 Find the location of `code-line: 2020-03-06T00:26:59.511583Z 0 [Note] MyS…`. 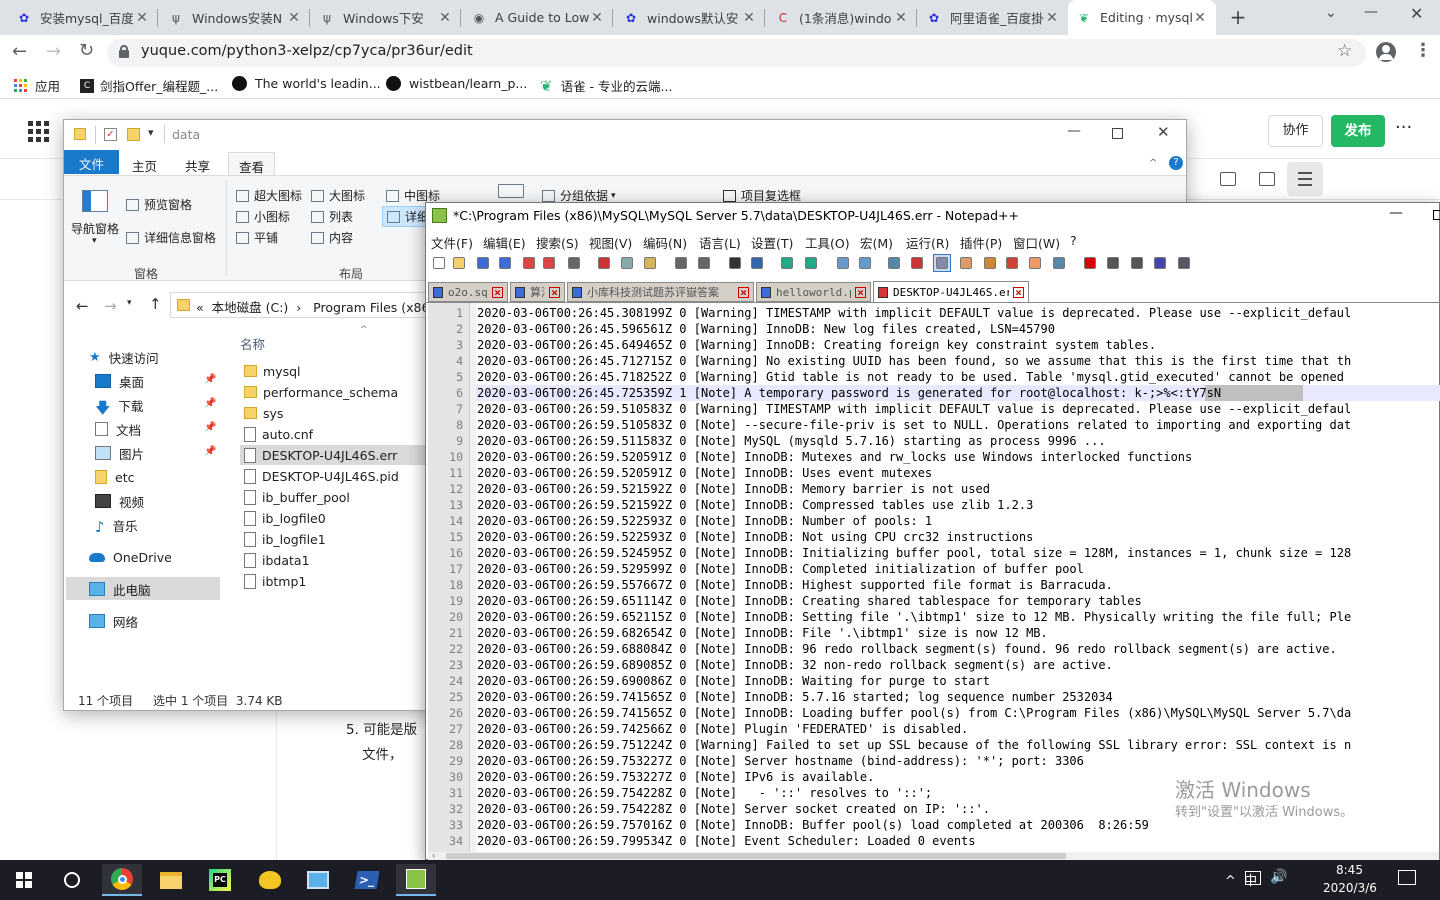

code-line: 2020-03-06T00:26:59.511583Z 0 [Note] MyS… is located at coordinates (958, 441).